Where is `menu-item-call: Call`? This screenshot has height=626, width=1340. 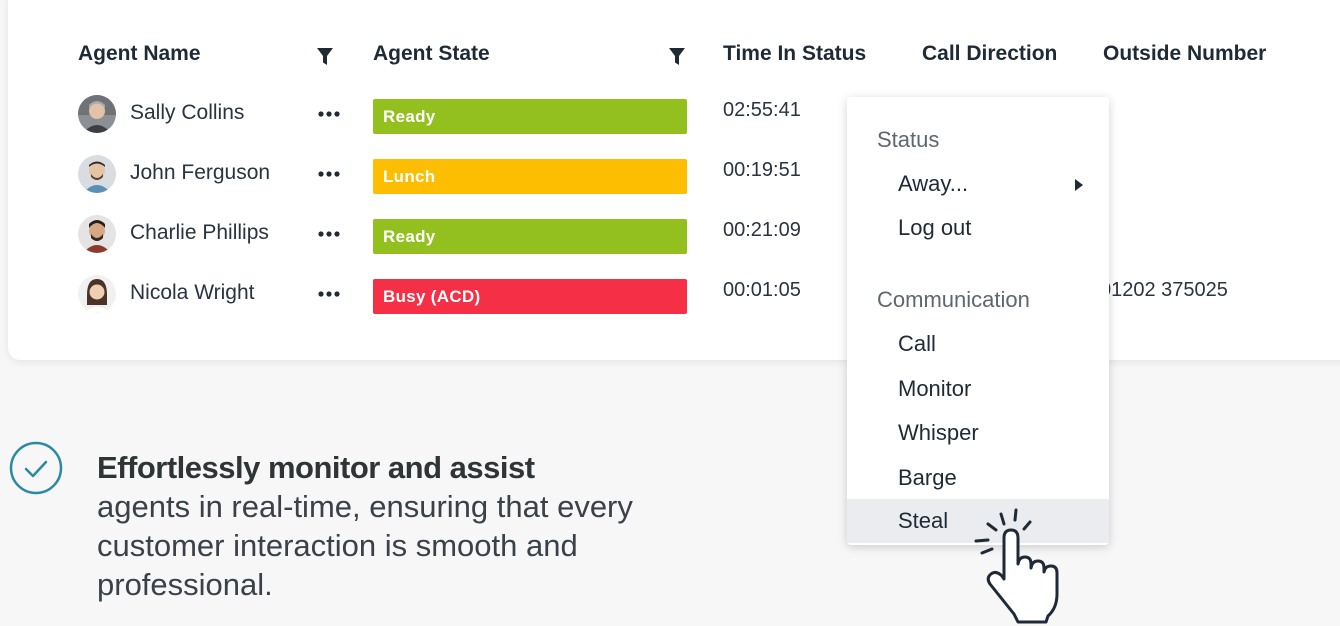 menu-item-call: Call is located at coordinates (978, 344).